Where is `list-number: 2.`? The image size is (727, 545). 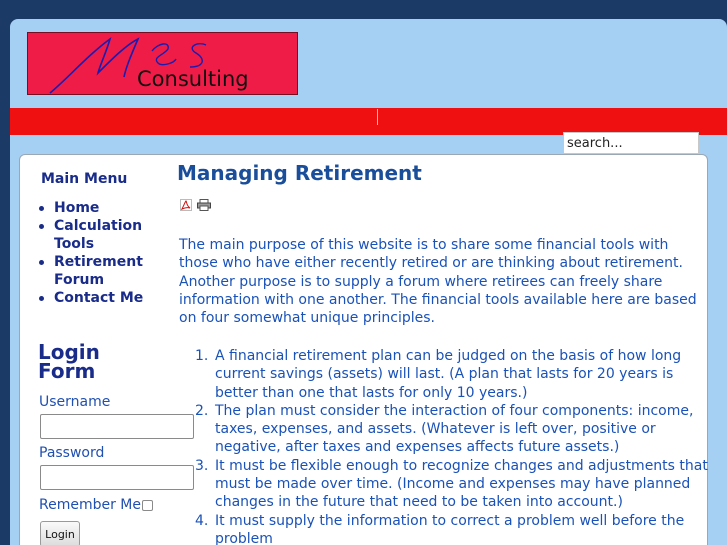
list-number: 2. is located at coordinates (202, 410).